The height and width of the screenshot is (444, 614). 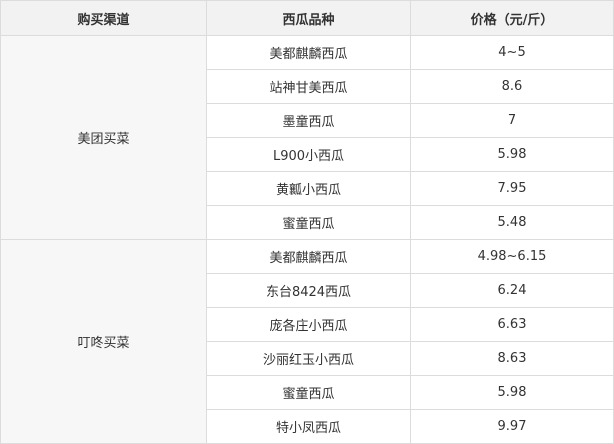 I want to click on variety-cell: 站神甘美西瓜, so click(x=308, y=86).